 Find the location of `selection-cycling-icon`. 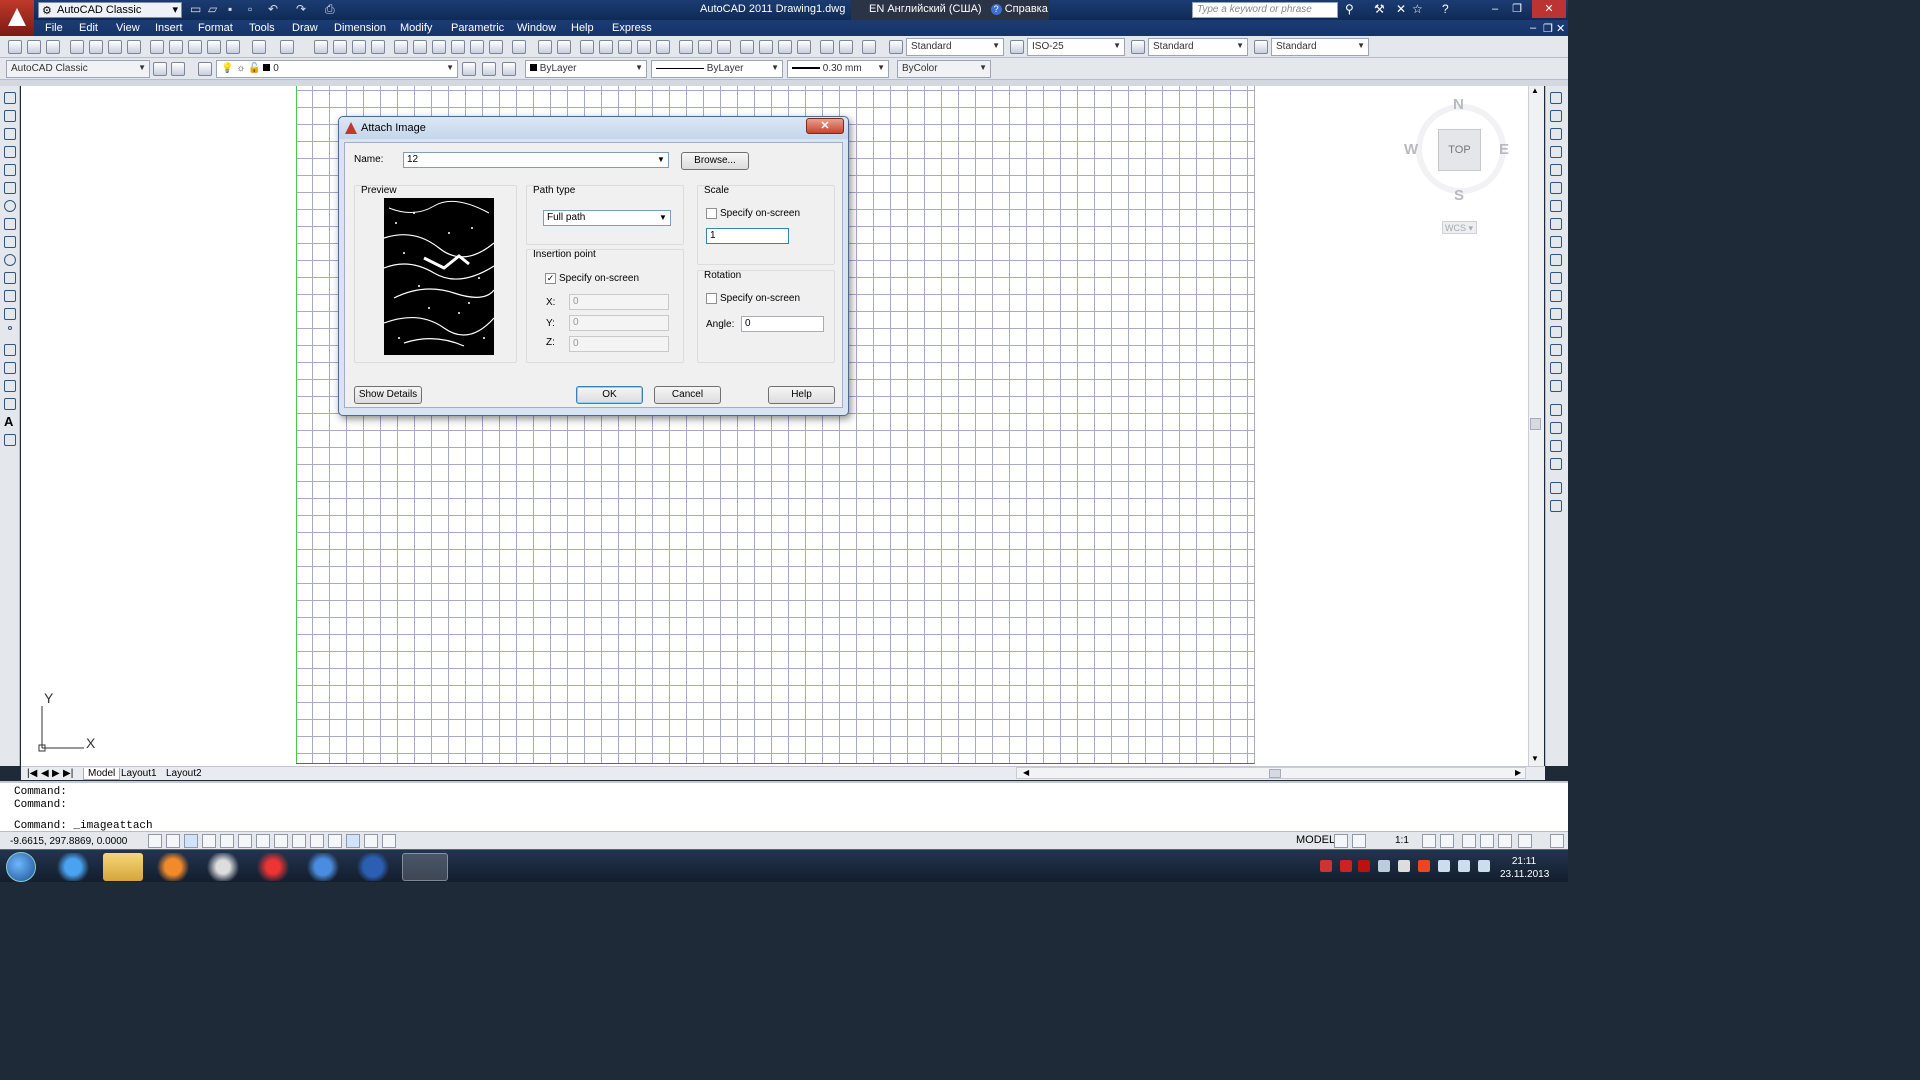

selection-cycling-icon is located at coordinates (389, 841).